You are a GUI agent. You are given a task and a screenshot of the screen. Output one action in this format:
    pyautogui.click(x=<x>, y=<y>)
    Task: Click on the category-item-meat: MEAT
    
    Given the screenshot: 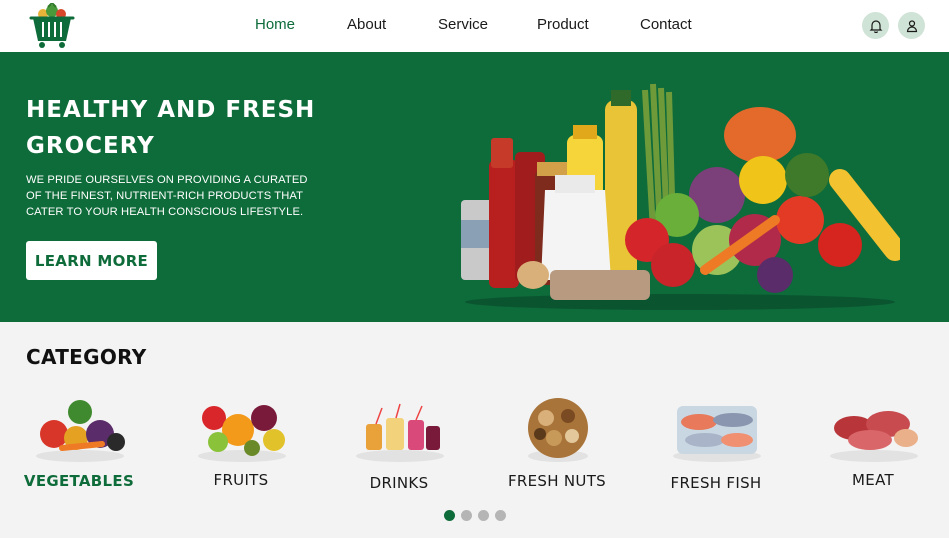 What is the action you would take?
    pyautogui.click(x=873, y=444)
    